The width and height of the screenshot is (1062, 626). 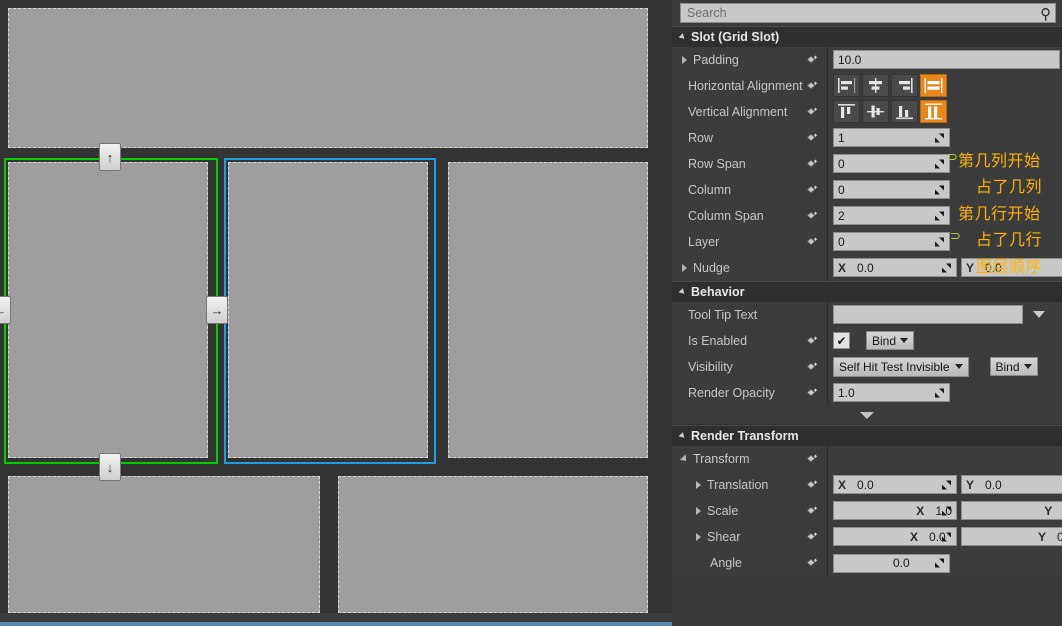 What do you see at coordinates (890, 340) in the screenshot?
I see `is-enabled-bind-button: Bind` at bounding box center [890, 340].